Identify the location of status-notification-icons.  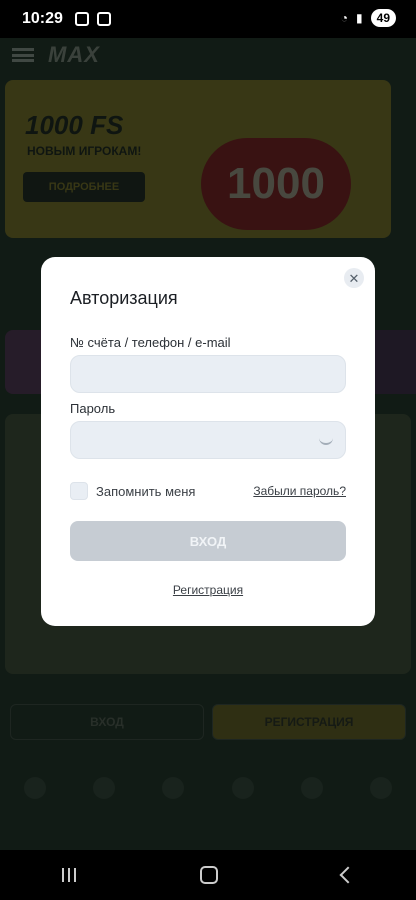
(92, 19).